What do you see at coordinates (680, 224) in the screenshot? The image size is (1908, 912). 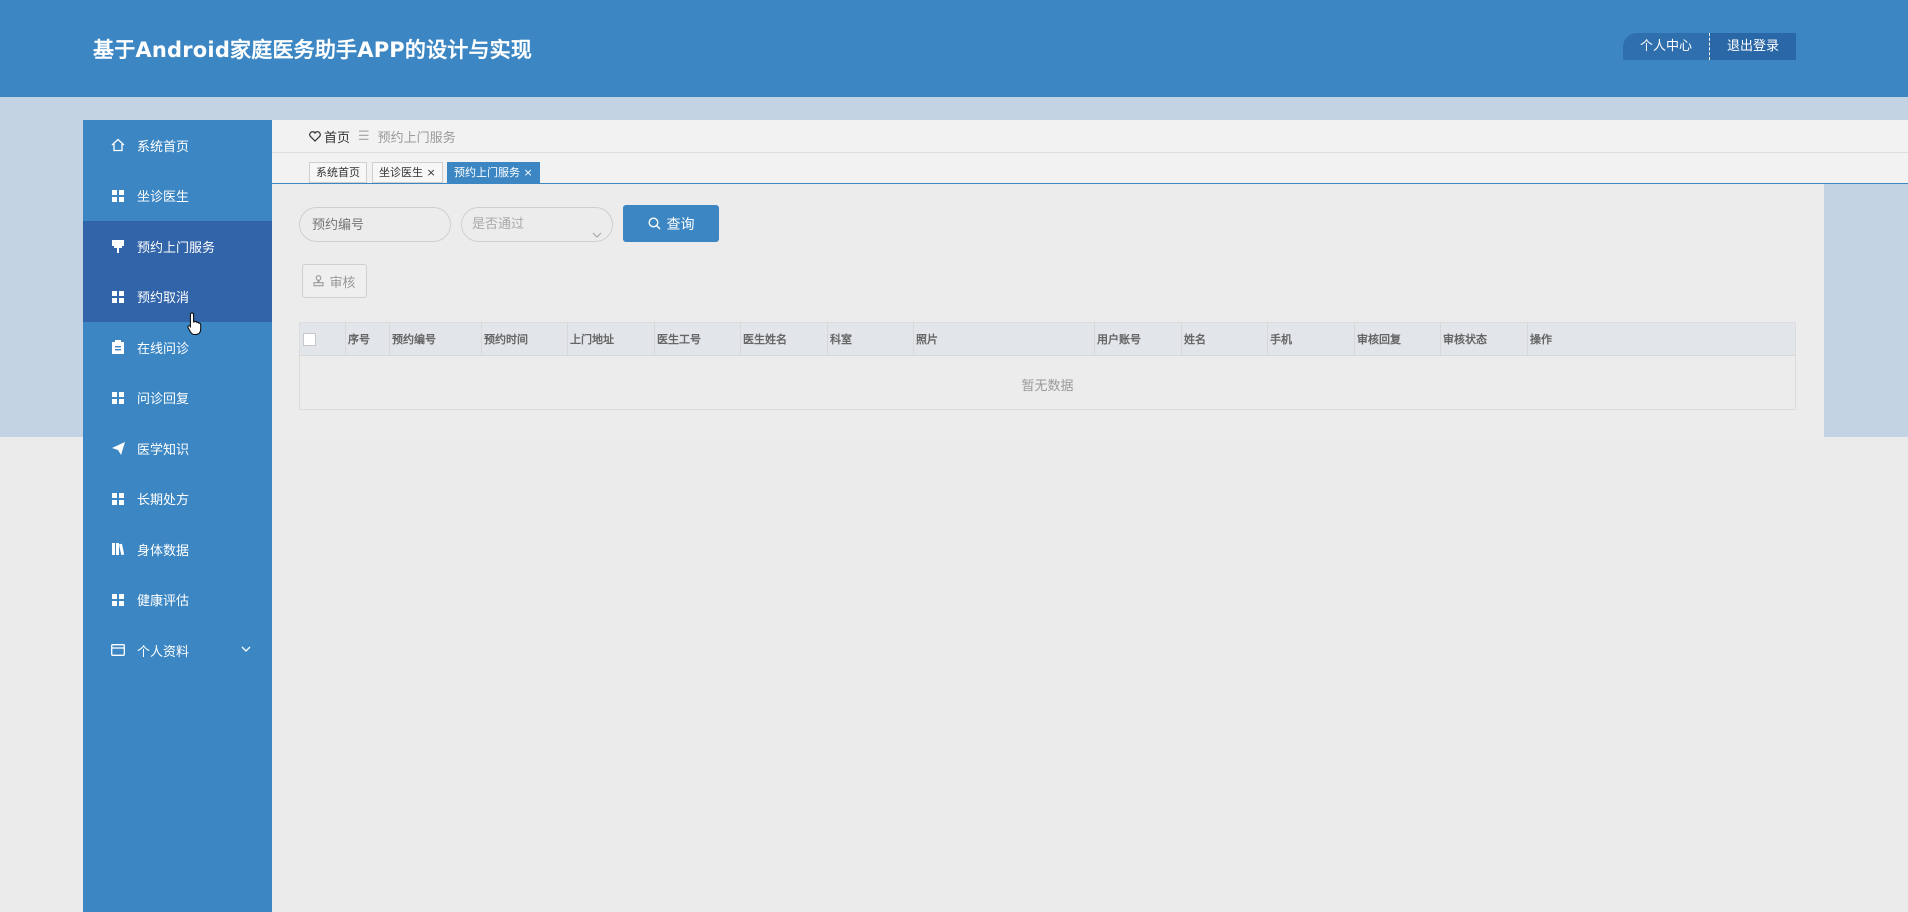 I see `query-button-label: 查询` at bounding box center [680, 224].